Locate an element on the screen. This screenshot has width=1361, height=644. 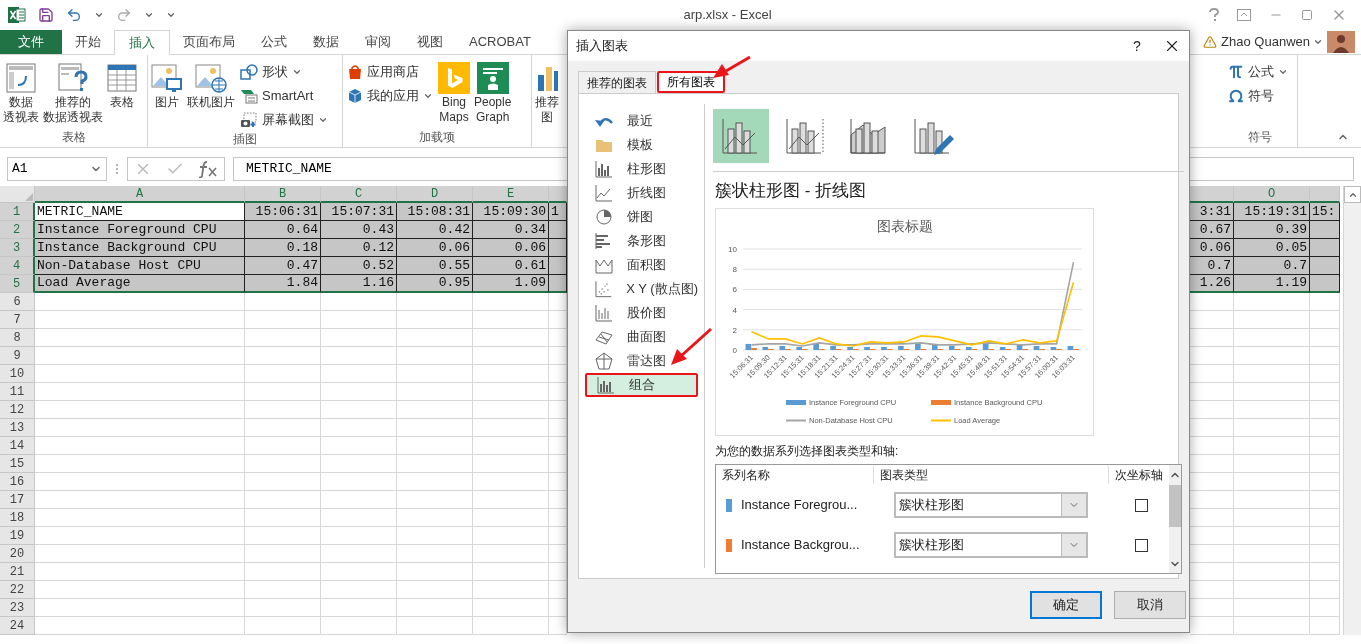
table-cell: 1.16 is located at coordinates (359, 284).